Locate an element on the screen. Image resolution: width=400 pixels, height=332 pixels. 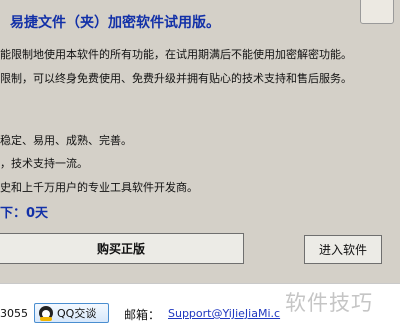
email-link: Support@YiJieJiaMi.c is located at coordinates (224, 313).